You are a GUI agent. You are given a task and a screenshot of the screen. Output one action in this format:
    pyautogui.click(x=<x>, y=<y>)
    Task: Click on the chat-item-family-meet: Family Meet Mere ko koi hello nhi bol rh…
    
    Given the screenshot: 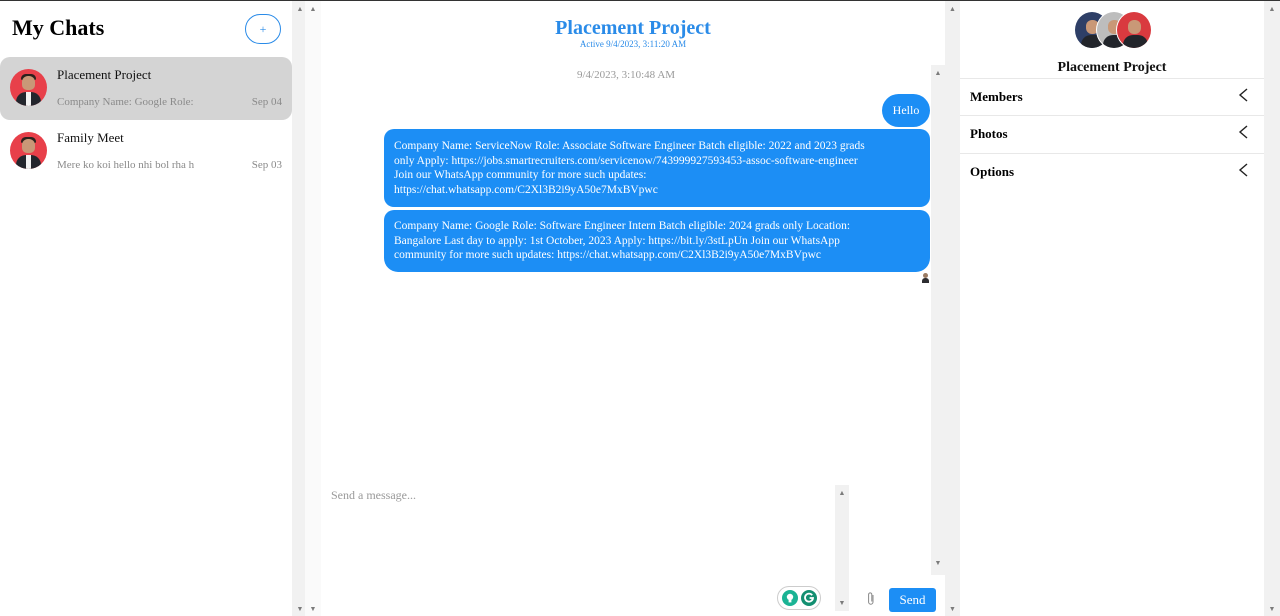 What is the action you would take?
    pyautogui.click(x=146, y=151)
    